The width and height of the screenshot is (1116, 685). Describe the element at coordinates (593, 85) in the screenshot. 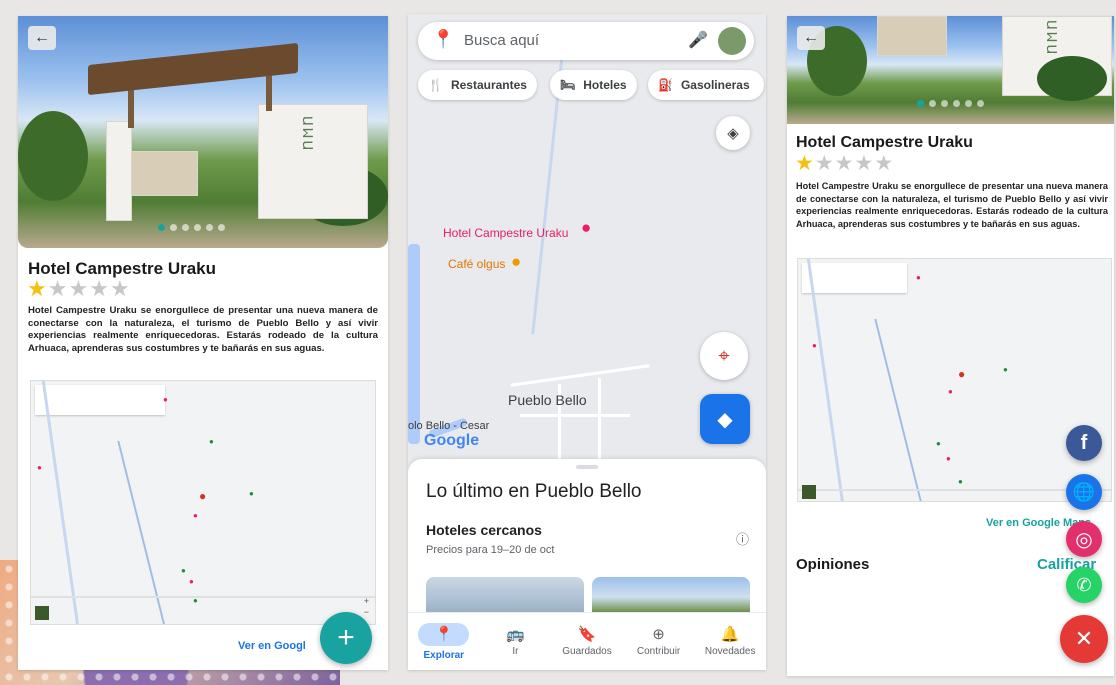

I see `chip-hotels: 🛏 Hoteles` at that location.